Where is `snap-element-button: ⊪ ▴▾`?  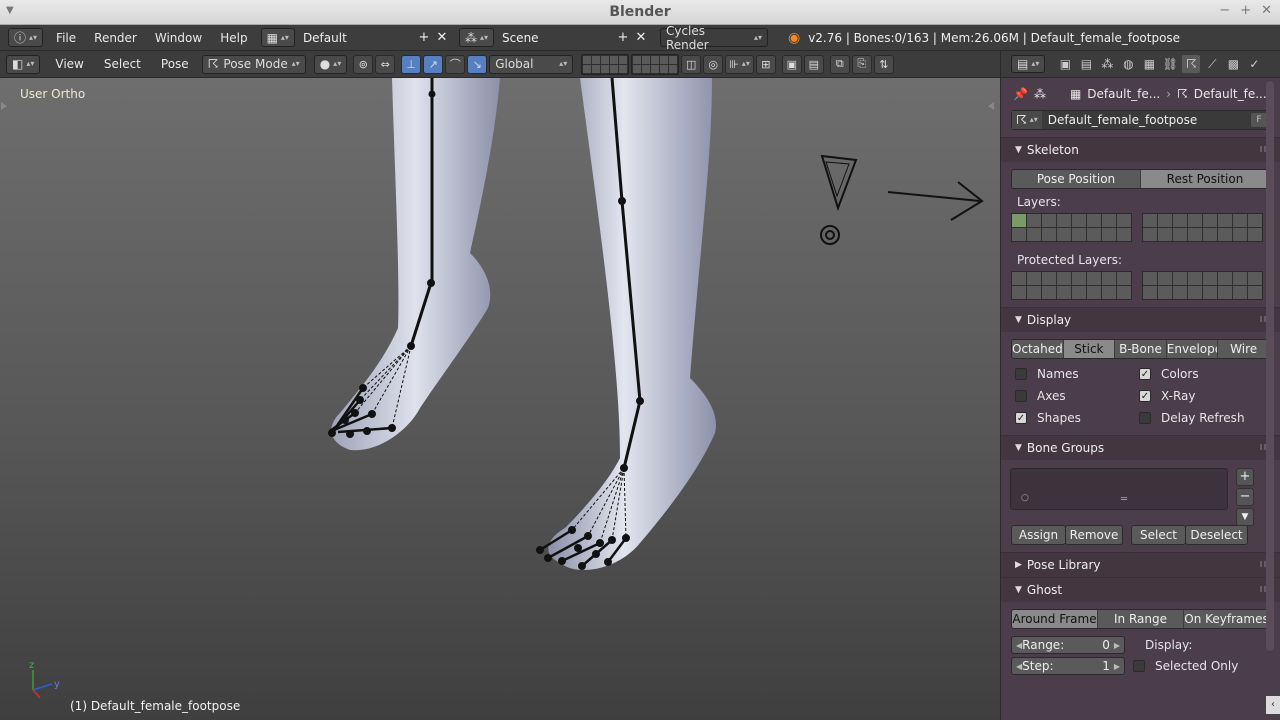
snap-element-button: ⊪ ▴▾ is located at coordinates (739, 64).